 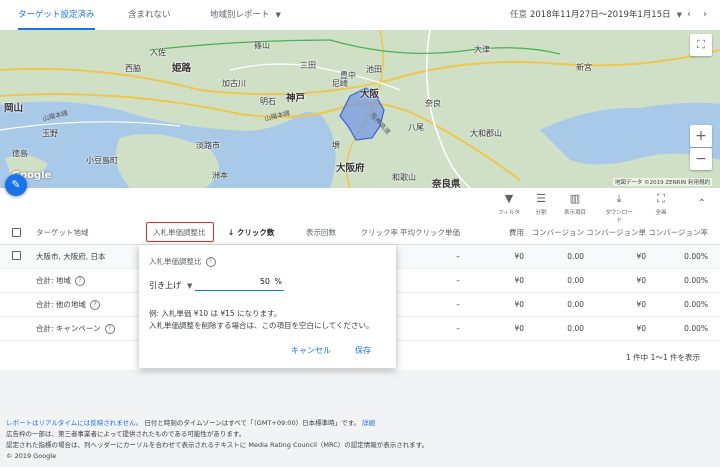 What do you see at coordinates (500, 233) in the screenshot?
I see `col-cost: 費用` at bounding box center [500, 233].